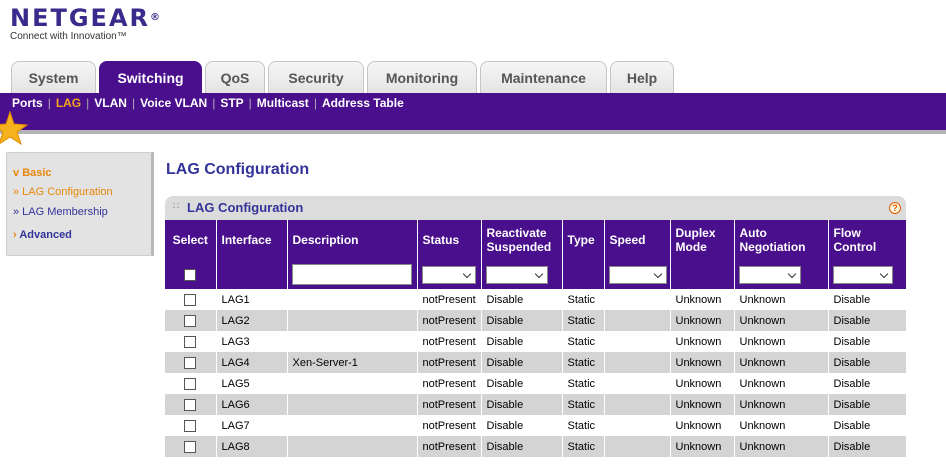  Describe the element at coordinates (63, 192) in the screenshot. I see `sidebar-item-lag-configuration: » LAG Configuration` at that location.